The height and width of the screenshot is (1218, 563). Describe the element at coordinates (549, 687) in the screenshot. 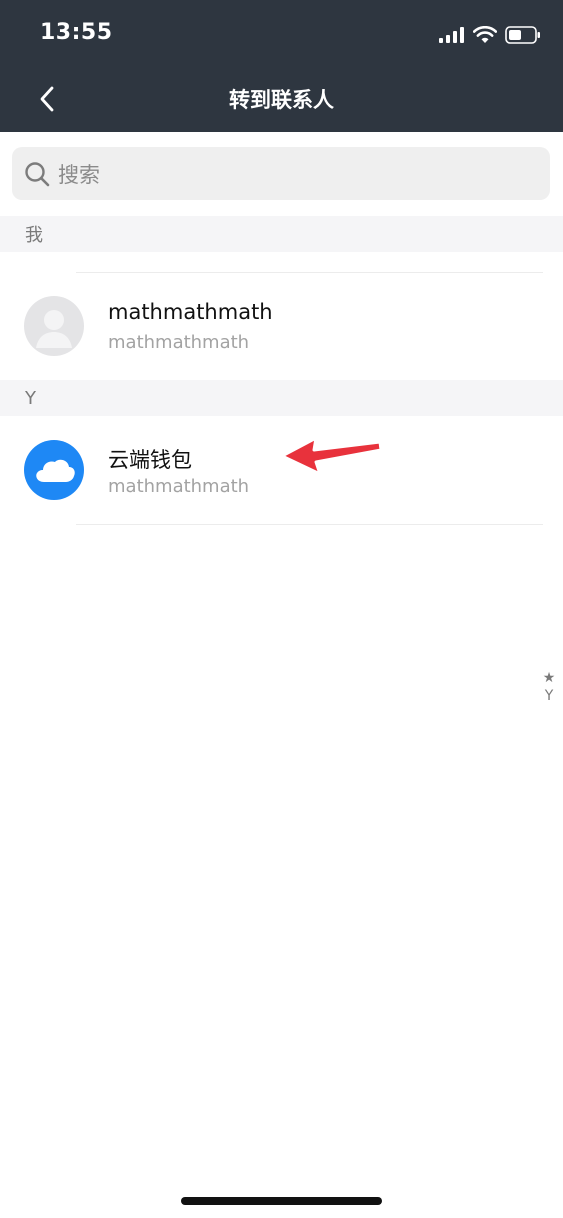

I see `index-bar: ★ Y` at that location.